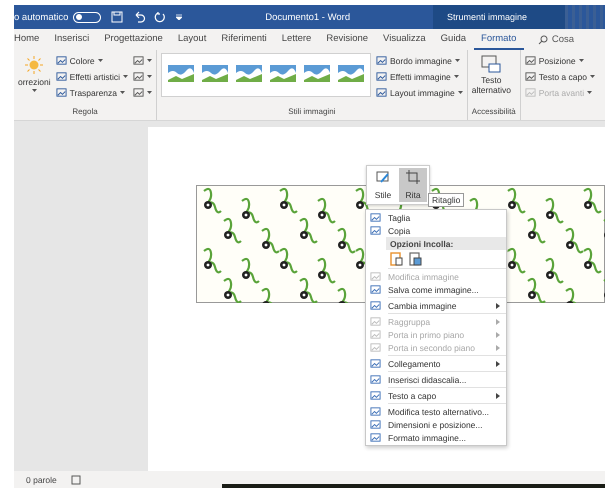 The width and height of the screenshot is (611, 492). What do you see at coordinates (266, 75) in the screenshot?
I see `picture-styles-gallery` at bounding box center [266, 75].